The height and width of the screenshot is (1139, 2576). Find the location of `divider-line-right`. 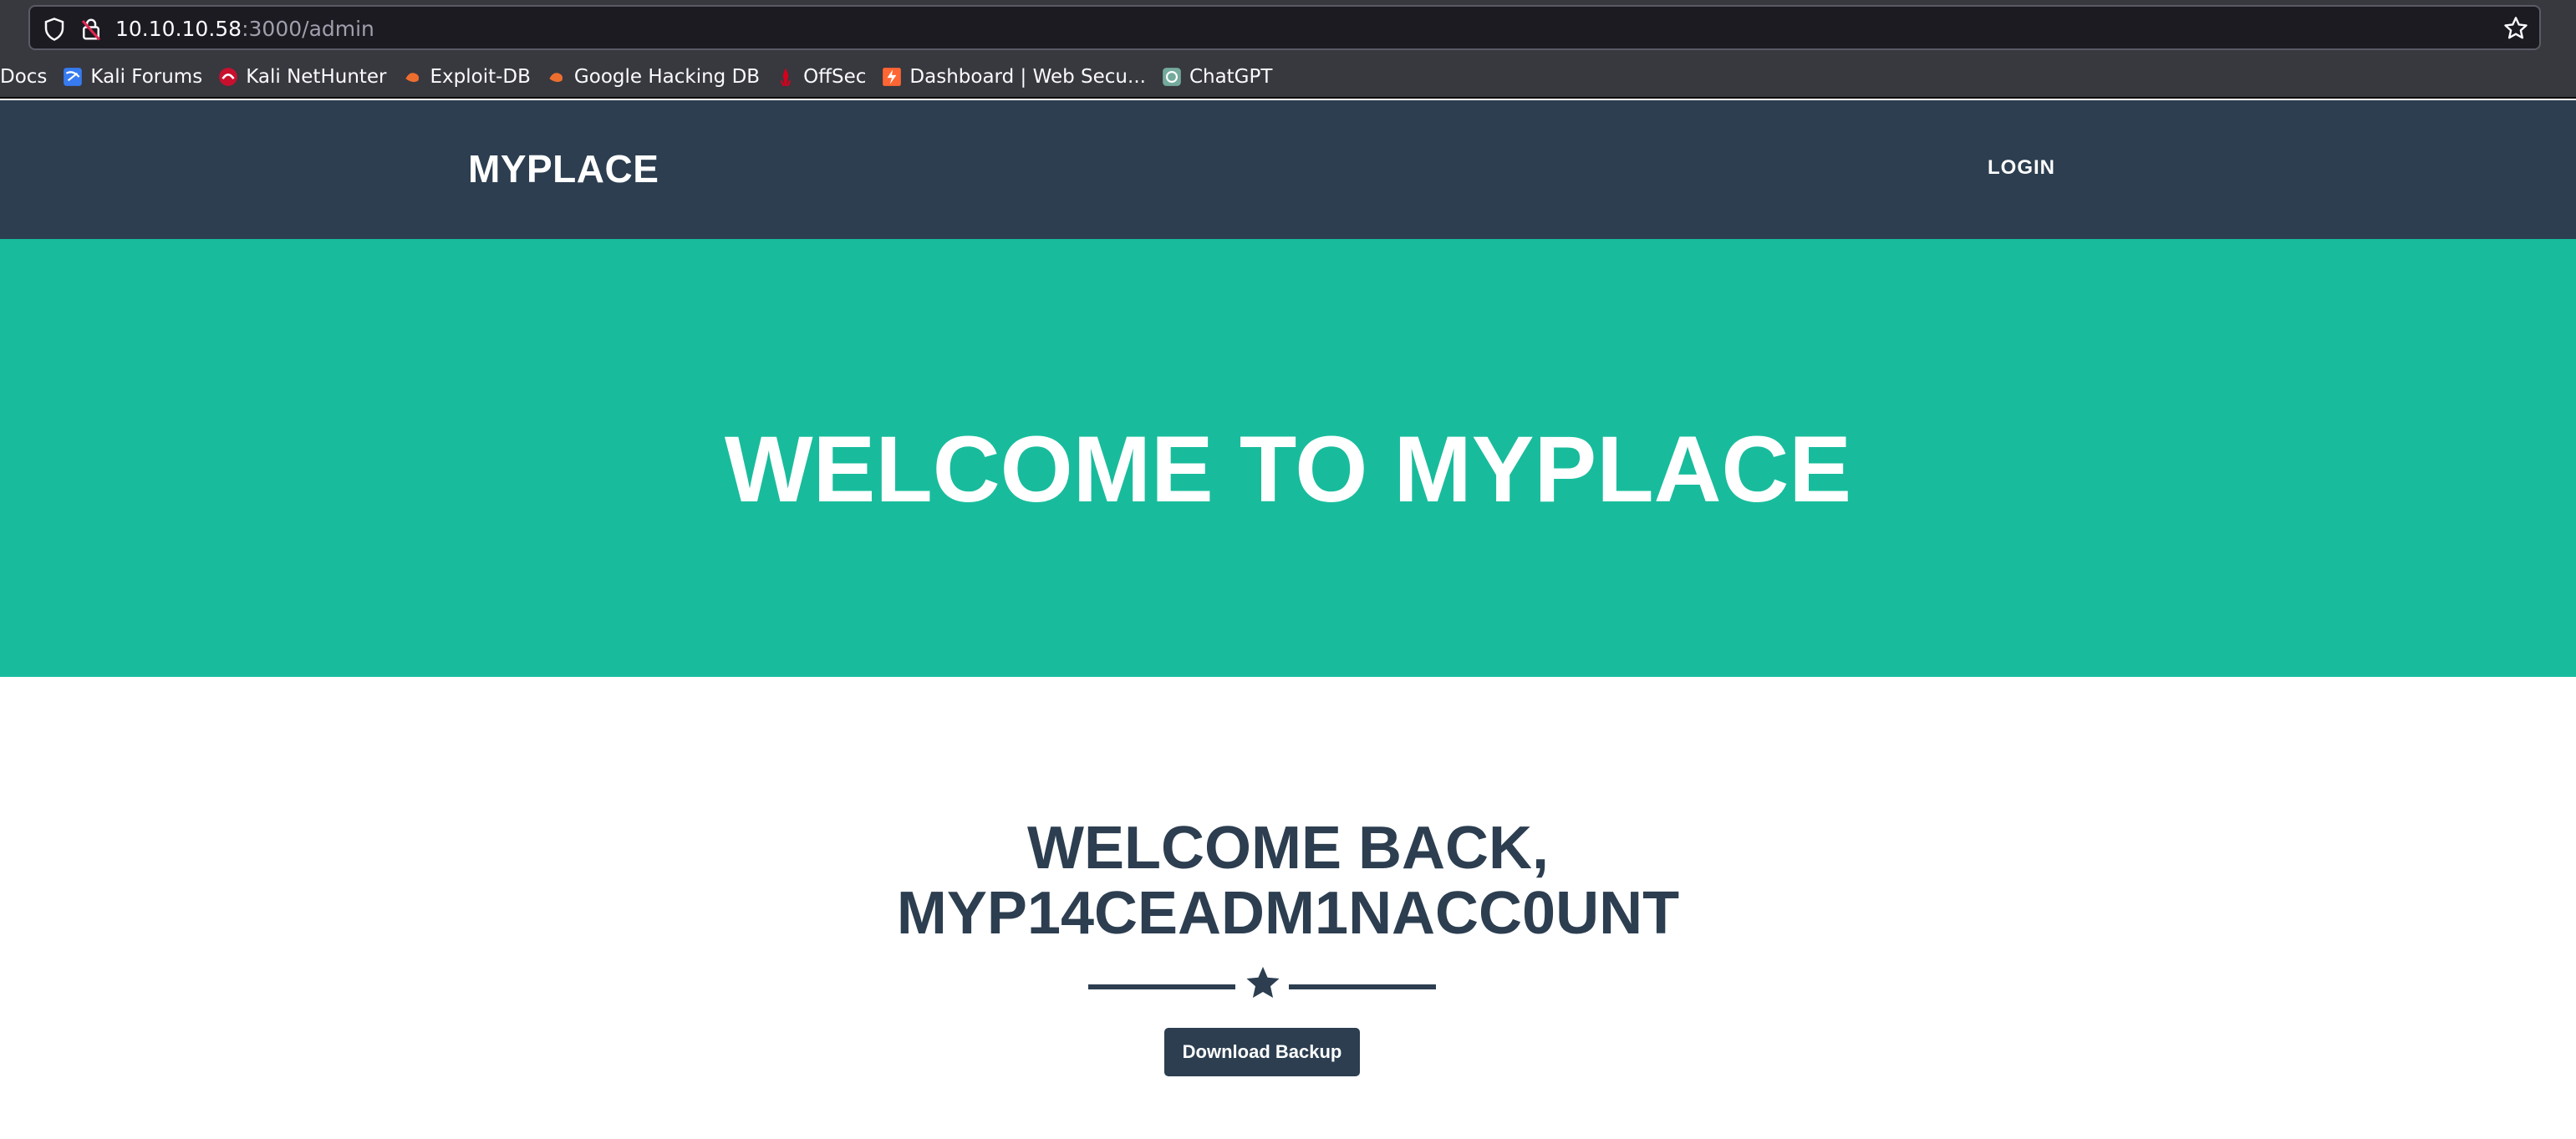

divider-line-right is located at coordinates (1362, 986).